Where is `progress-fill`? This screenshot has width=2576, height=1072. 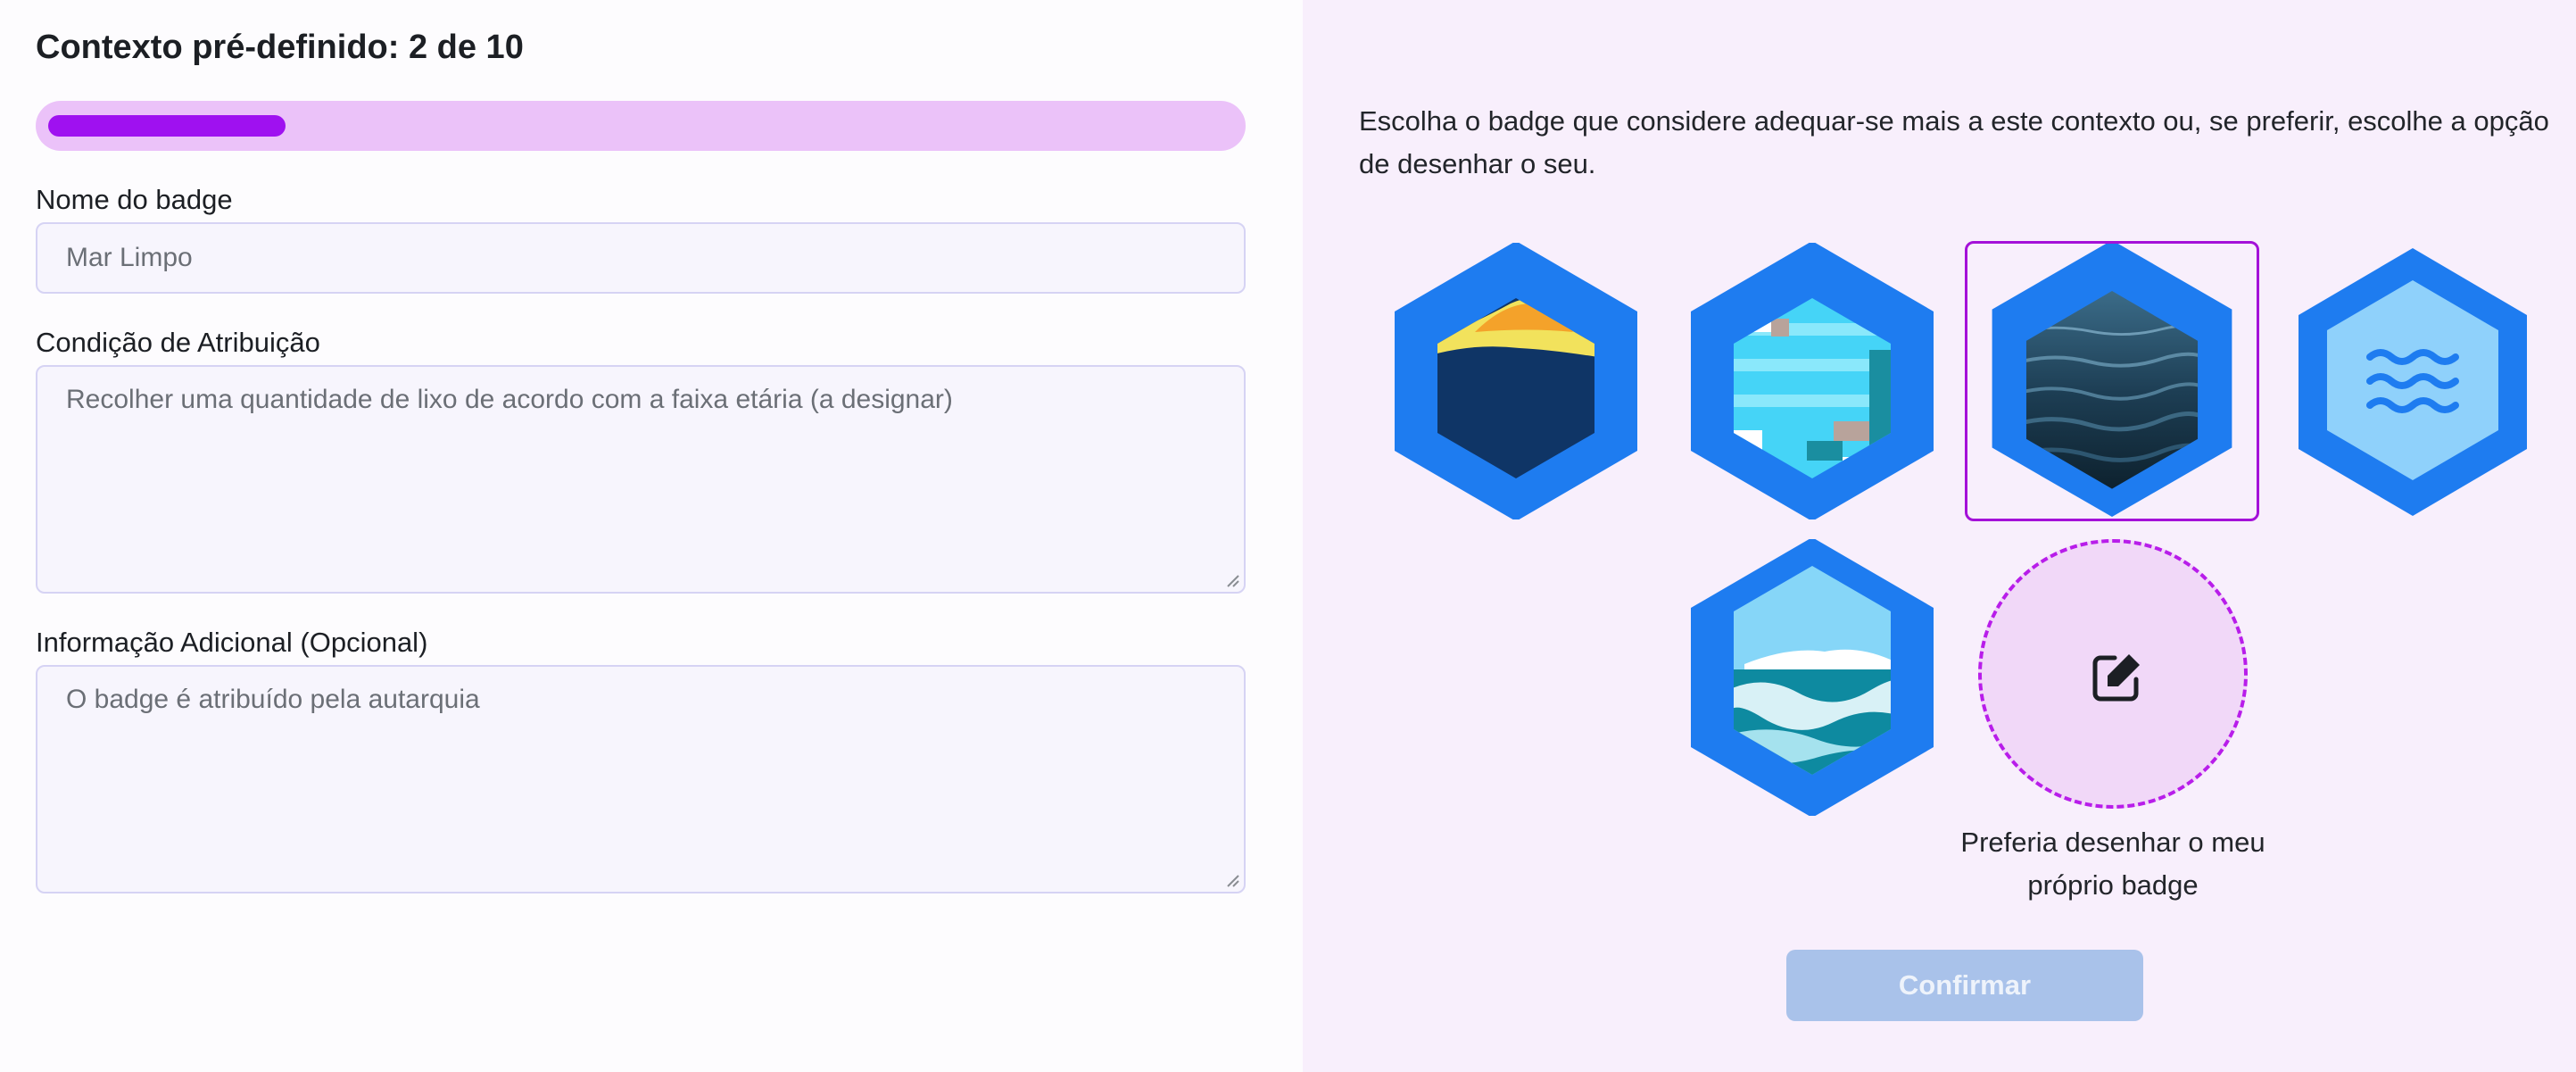
progress-fill is located at coordinates (167, 126).